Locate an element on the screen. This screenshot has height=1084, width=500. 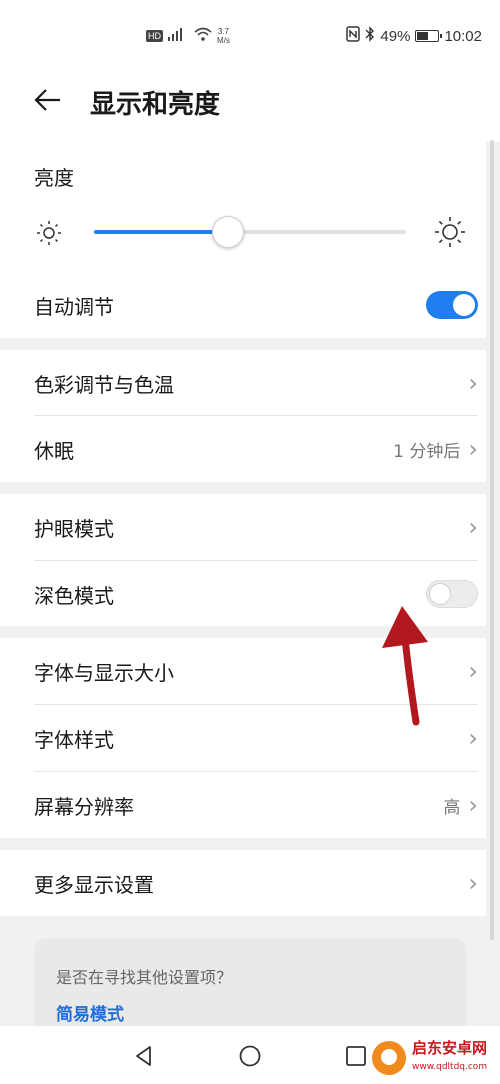
watermark-url: www.qdltdq.com is located at coordinates (450, 1067).